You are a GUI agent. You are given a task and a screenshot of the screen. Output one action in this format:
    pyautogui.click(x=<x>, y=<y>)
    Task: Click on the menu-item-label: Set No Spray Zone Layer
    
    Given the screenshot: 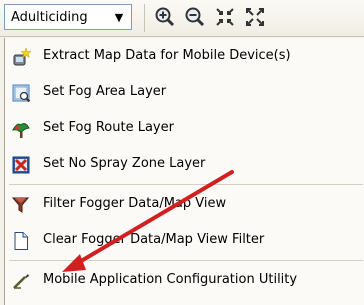 What is the action you would take?
    pyautogui.click(x=124, y=163)
    